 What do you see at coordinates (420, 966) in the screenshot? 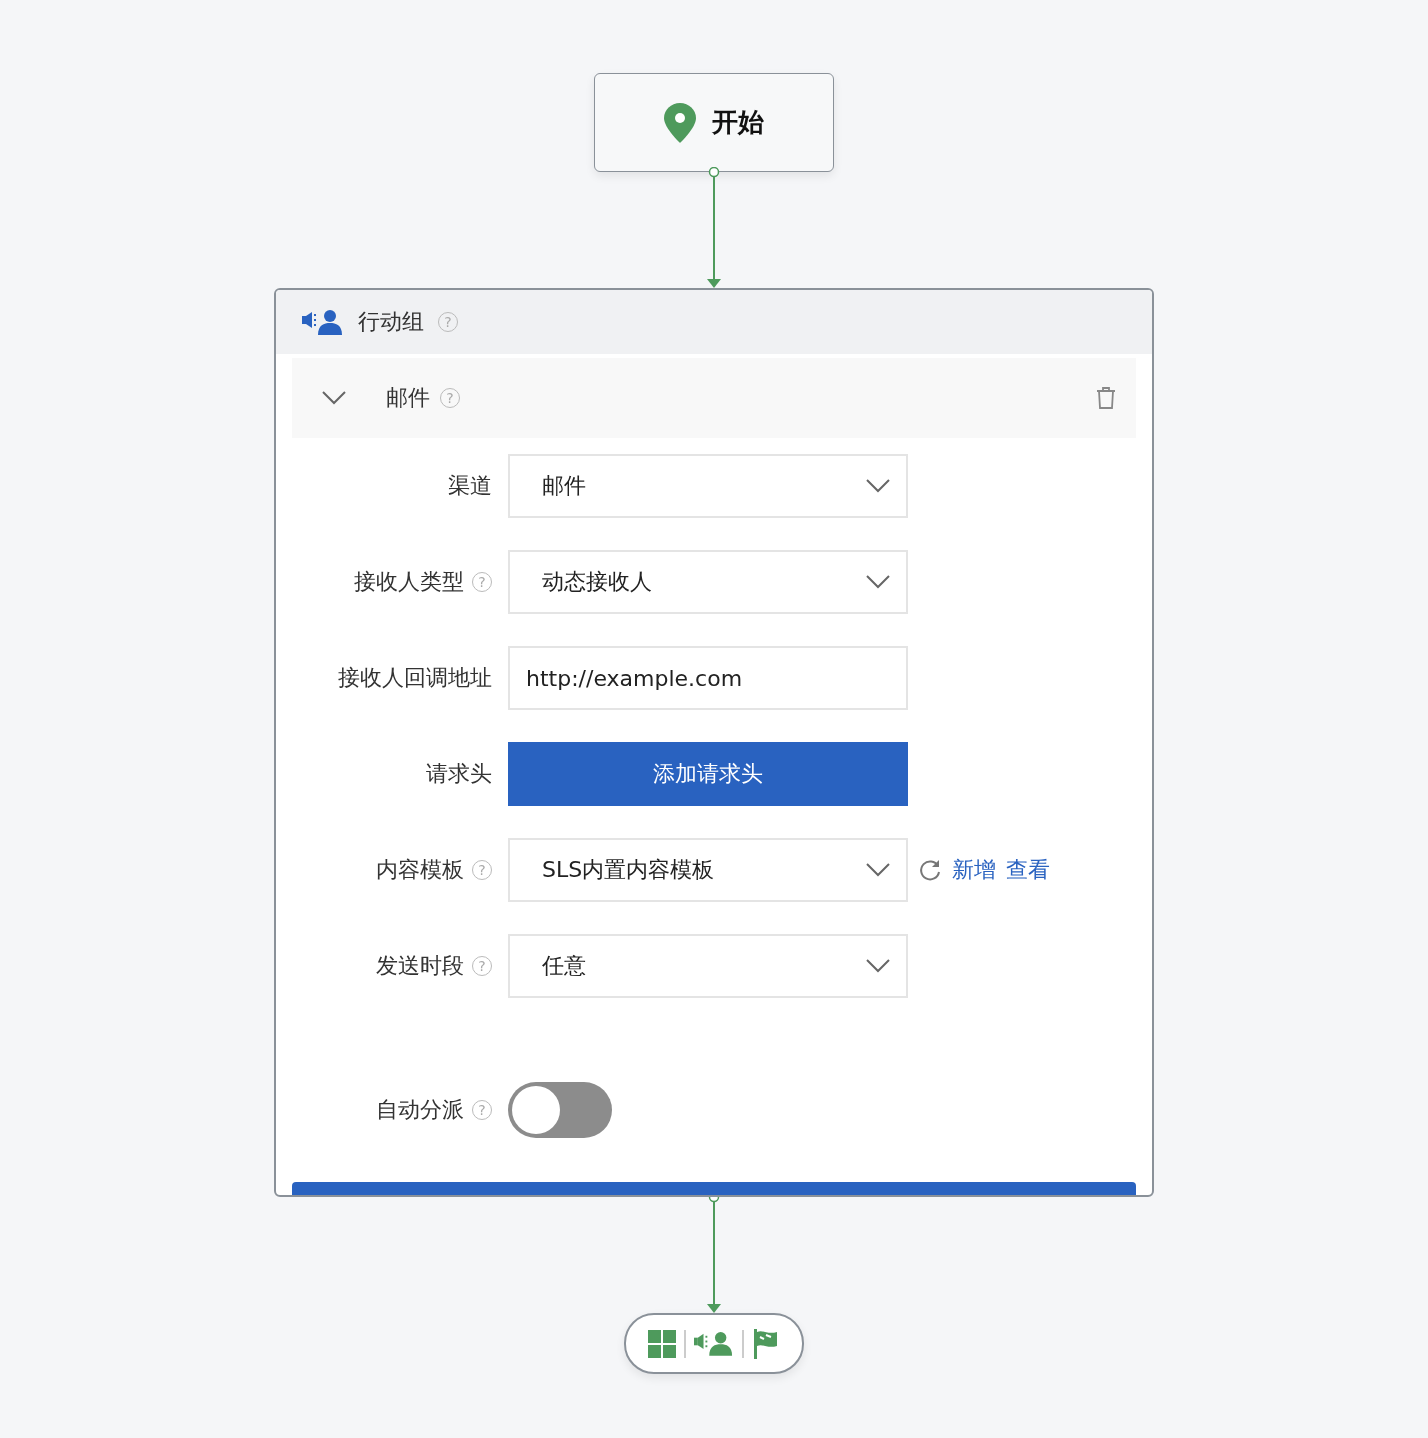
I see `field-label: 发送时段` at bounding box center [420, 966].